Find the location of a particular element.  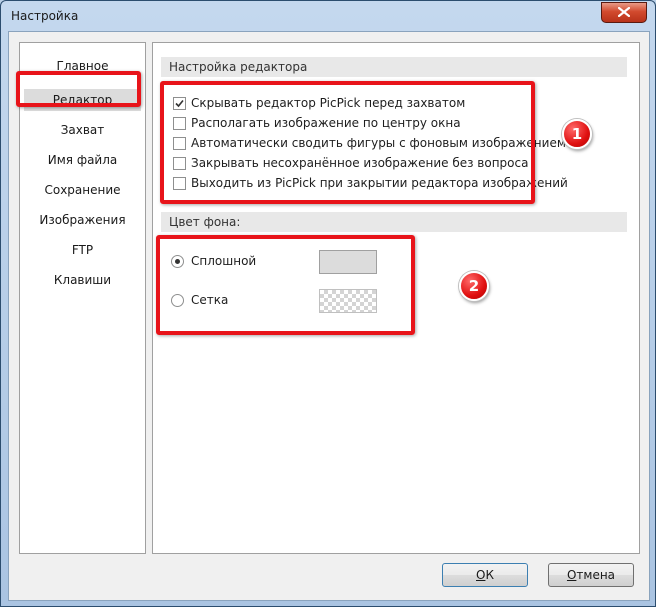

editor-settings-header: Настройка редактора is located at coordinates (394, 67).